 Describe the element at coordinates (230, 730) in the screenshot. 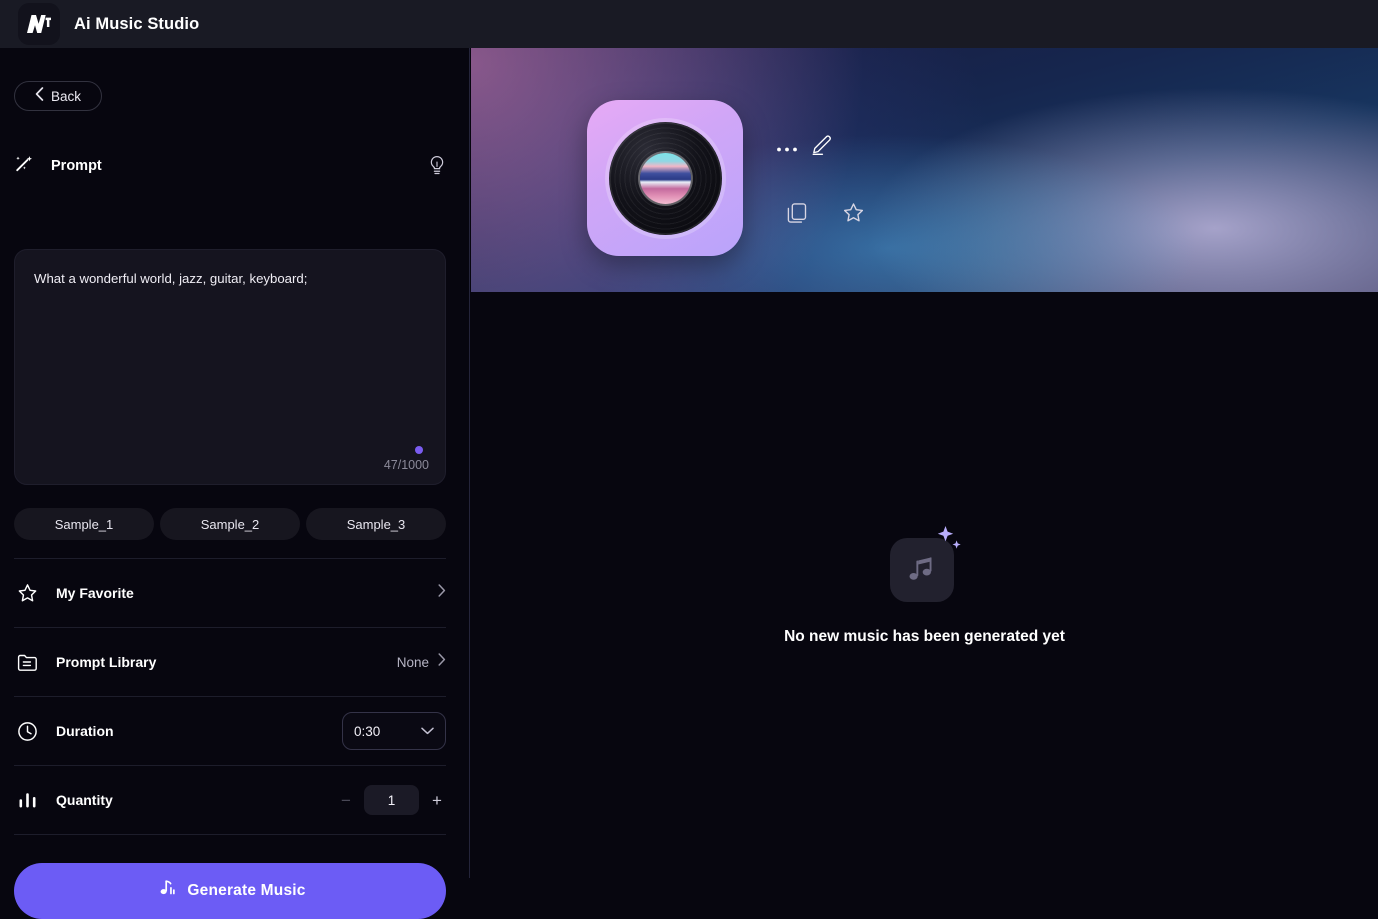

I see `row-duration: Duration 0:30` at that location.